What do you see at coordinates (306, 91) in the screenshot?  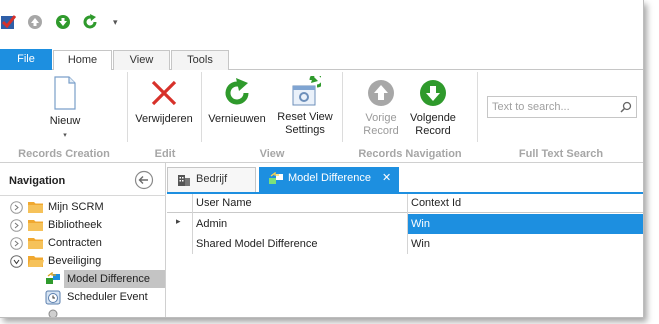 I see `reset-view-settings-icon` at bounding box center [306, 91].